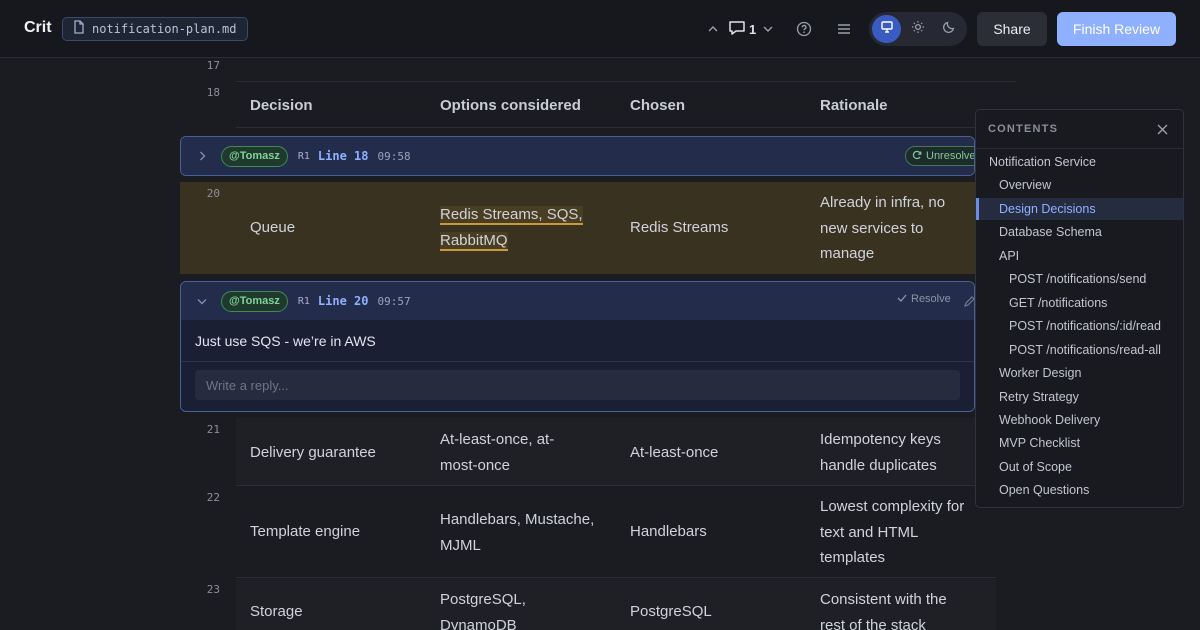 The width and height of the screenshot is (1200, 630). Describe the element at coordinates (511, 227) in the screenshot. I see `cell-options: Redis Streams, SQS, RabbitMQ` at that location.